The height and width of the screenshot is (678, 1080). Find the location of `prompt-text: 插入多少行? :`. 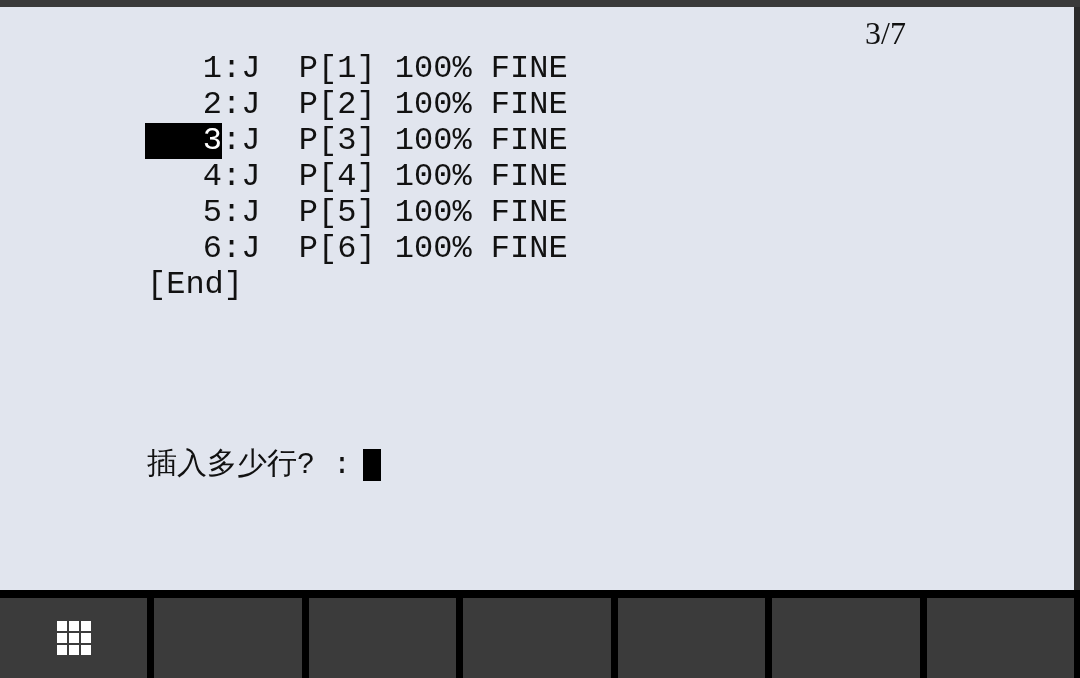

prompt-text: 插入多少行? : is located at coordinates (249, 465).